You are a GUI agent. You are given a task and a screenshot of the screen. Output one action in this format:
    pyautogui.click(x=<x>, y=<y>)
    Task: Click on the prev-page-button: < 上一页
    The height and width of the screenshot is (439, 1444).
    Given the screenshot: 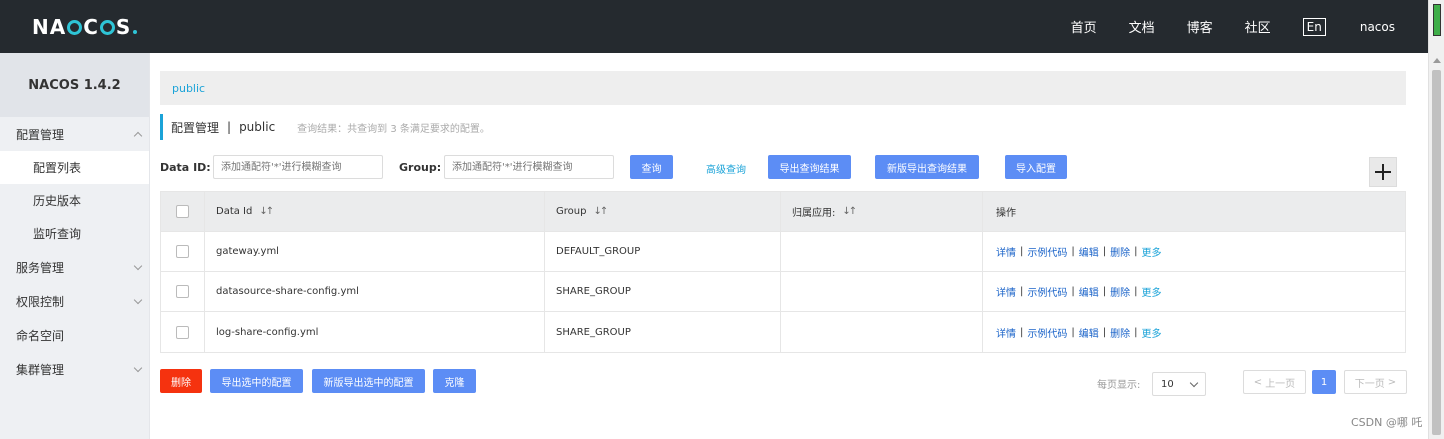 What is the action you would take?
    pyautogui.click(x=1274, y=382)
    